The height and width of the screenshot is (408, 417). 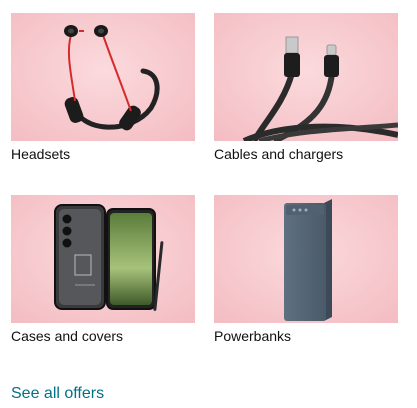 What do you see at coordinates (306, 154) in the screenshot?
I see `tile-label-cables-and-chargers: Cables and chargers` at bounding box center [306, 154].